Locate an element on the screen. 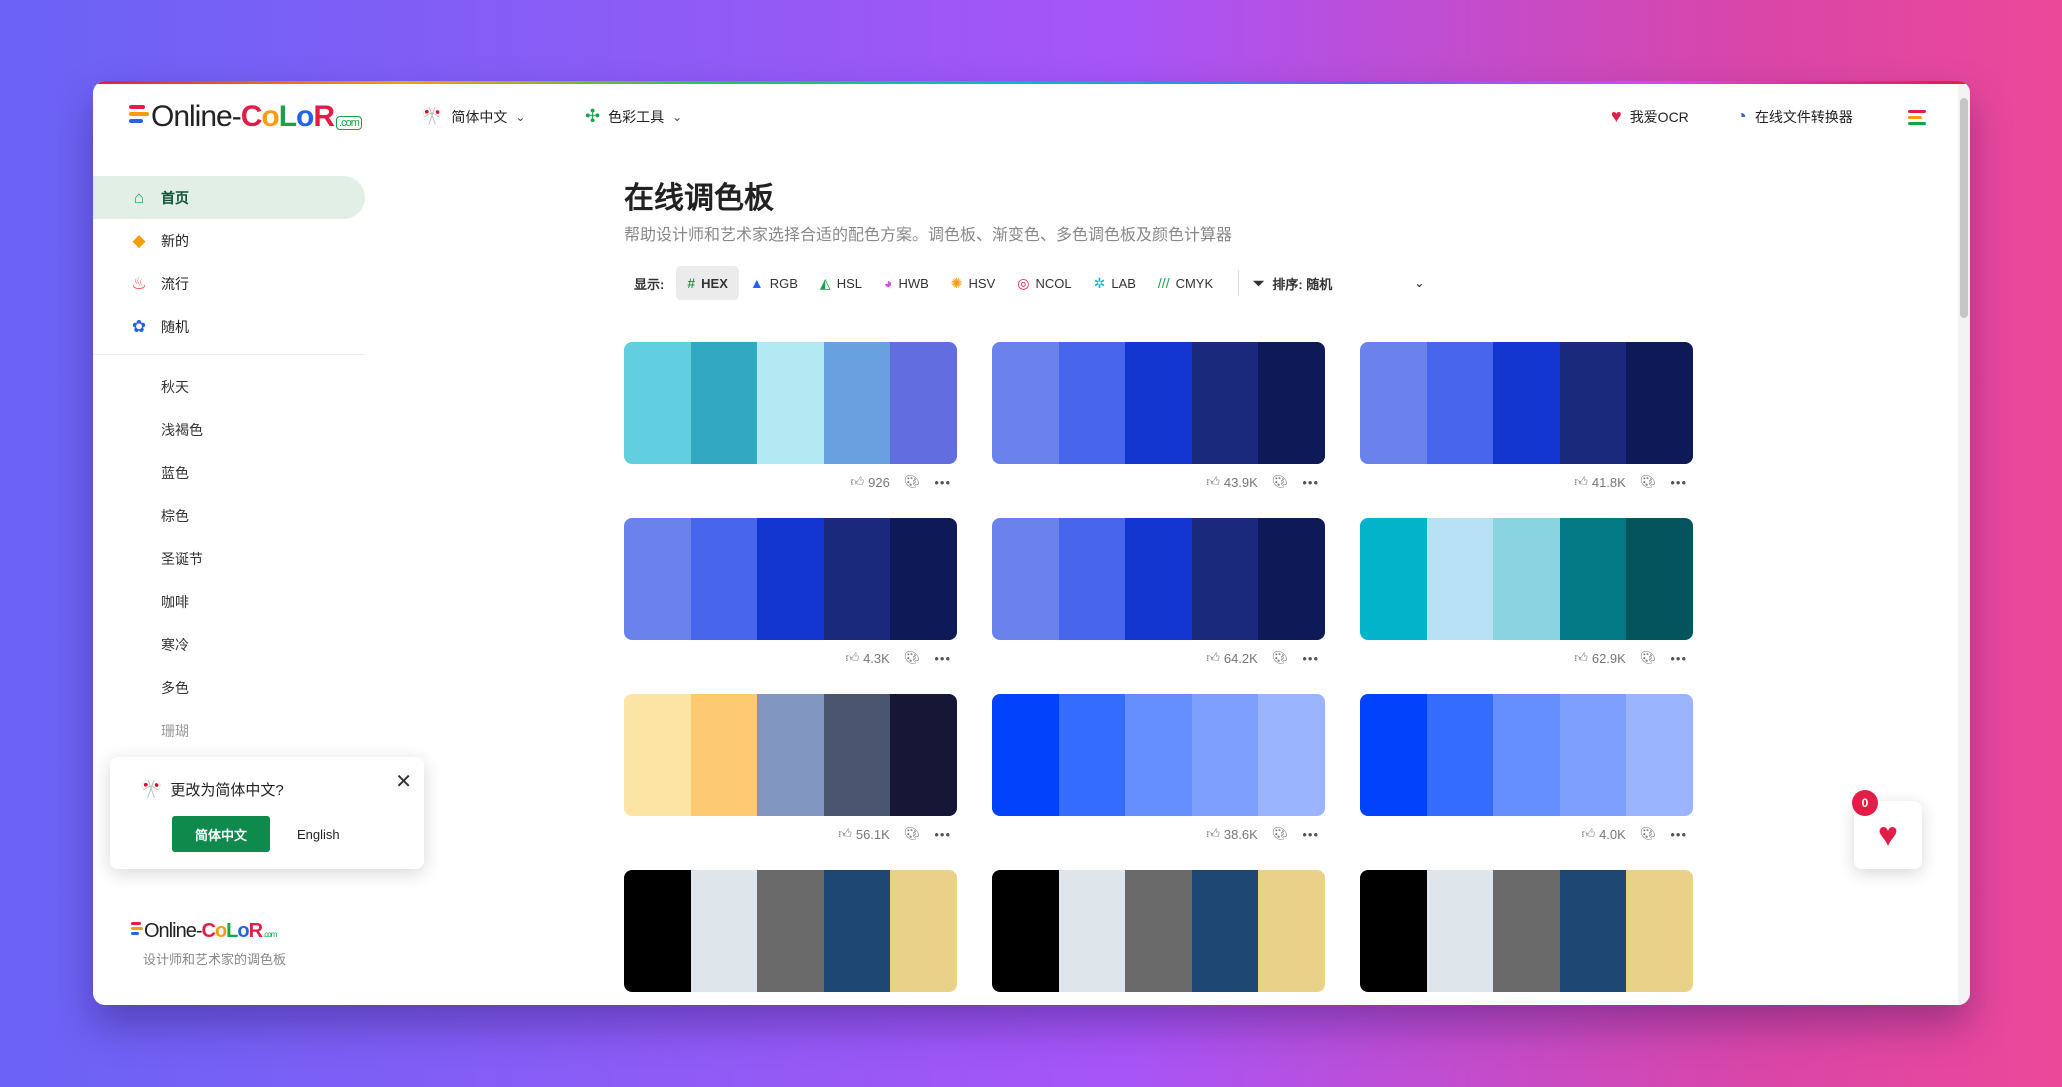  sidebar-item-brown: 棕色 is located at coordinates (229, 515).